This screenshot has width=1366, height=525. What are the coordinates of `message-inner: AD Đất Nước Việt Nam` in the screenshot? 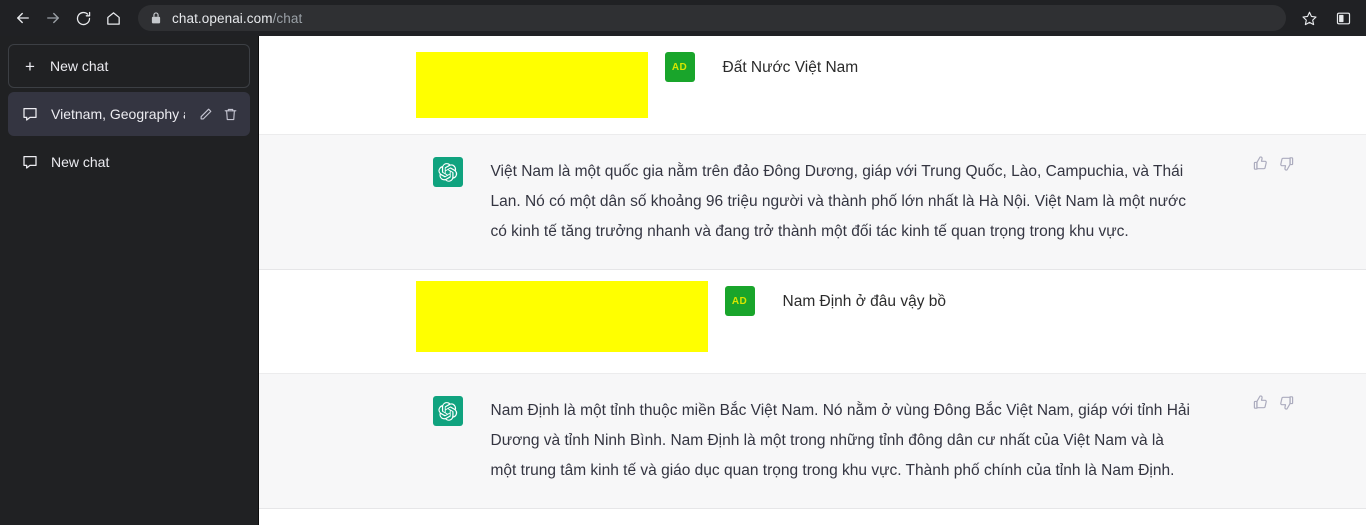 It's located at (804, 85).